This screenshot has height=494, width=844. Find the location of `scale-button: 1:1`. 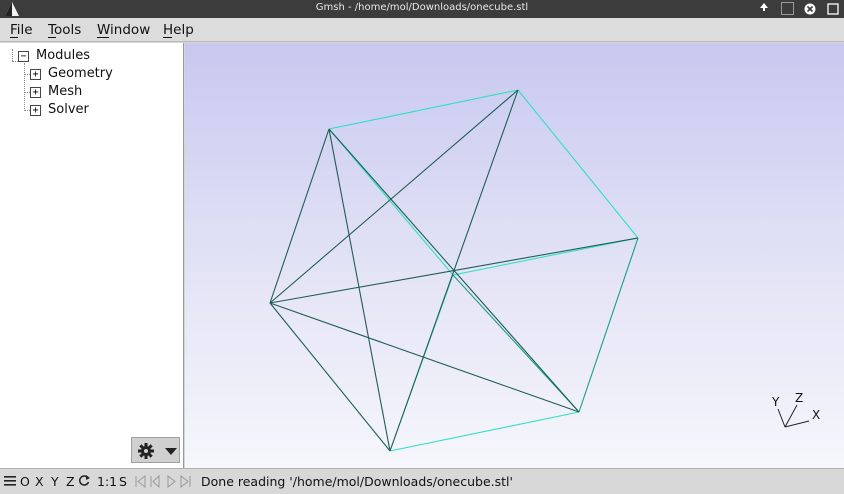

scale-button: 1:1 is located at coordinates (107, 481).